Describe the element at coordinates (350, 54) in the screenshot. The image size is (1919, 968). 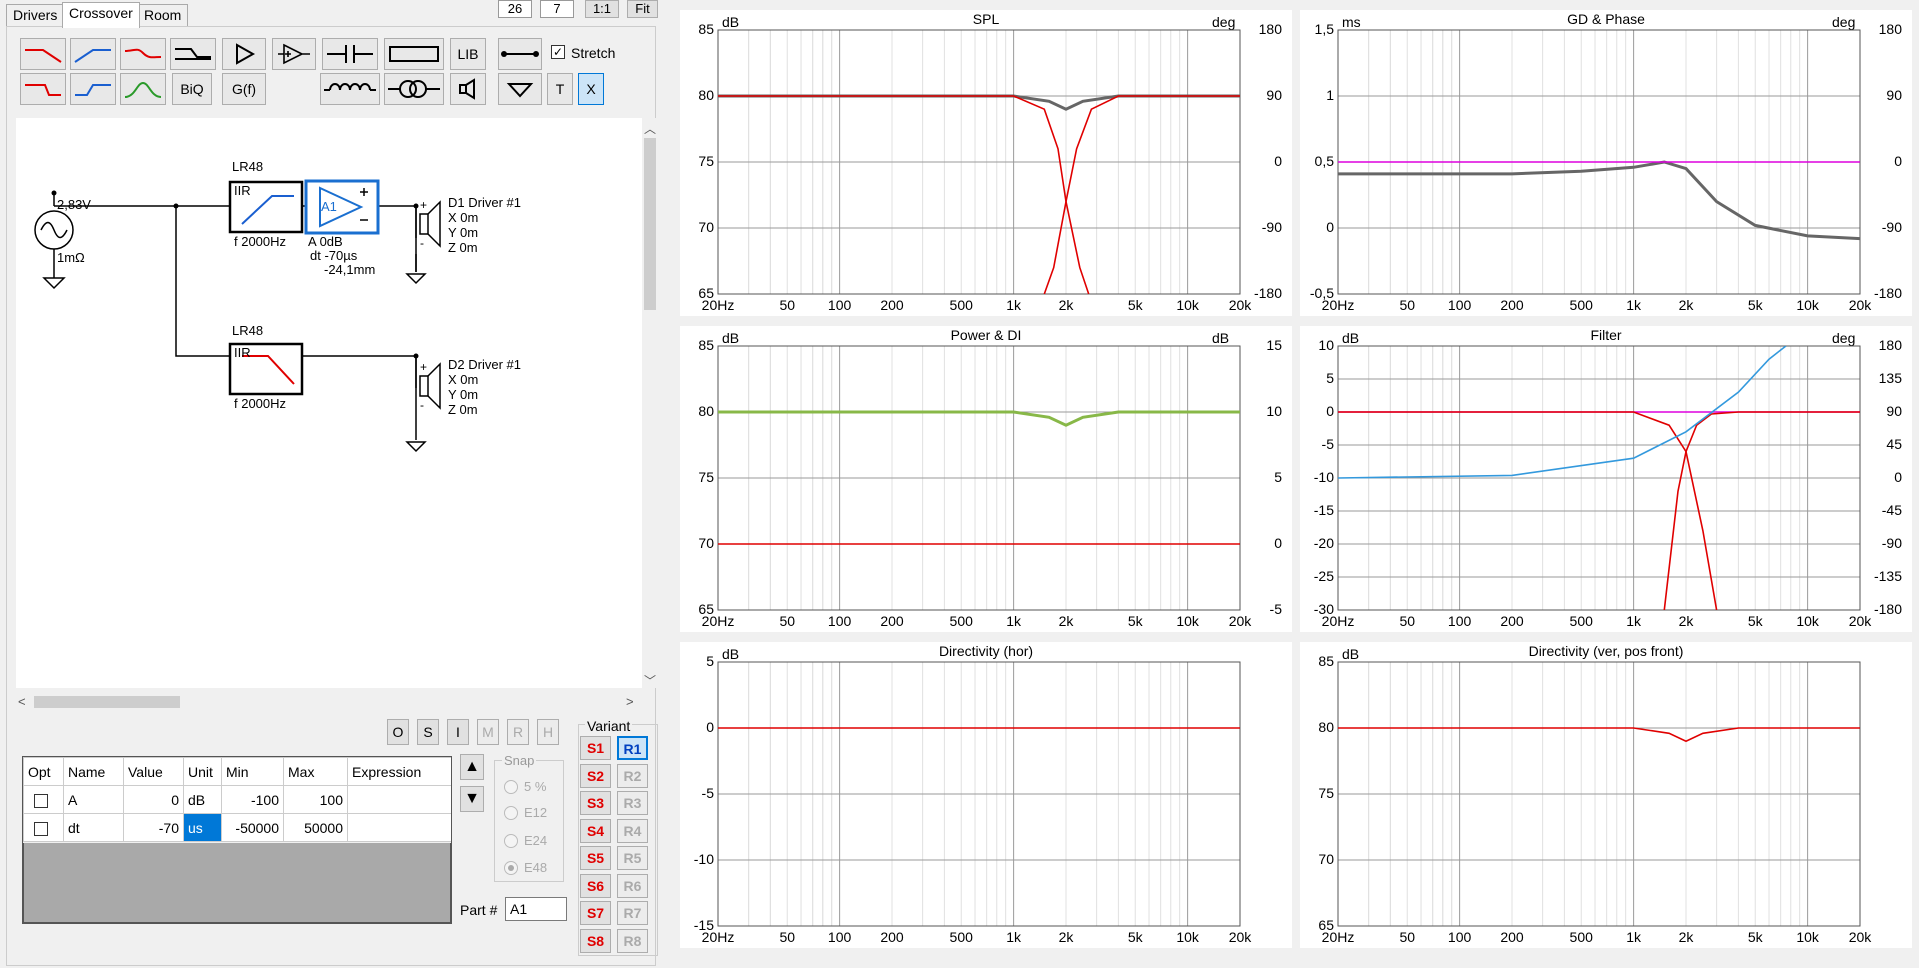
I see `capacitor-icon` at that location.